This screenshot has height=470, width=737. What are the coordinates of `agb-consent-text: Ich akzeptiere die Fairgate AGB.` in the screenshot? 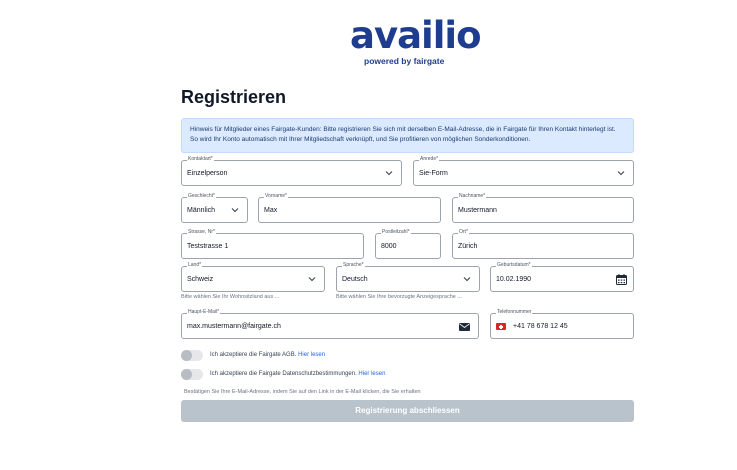 It's located at (253, 355).